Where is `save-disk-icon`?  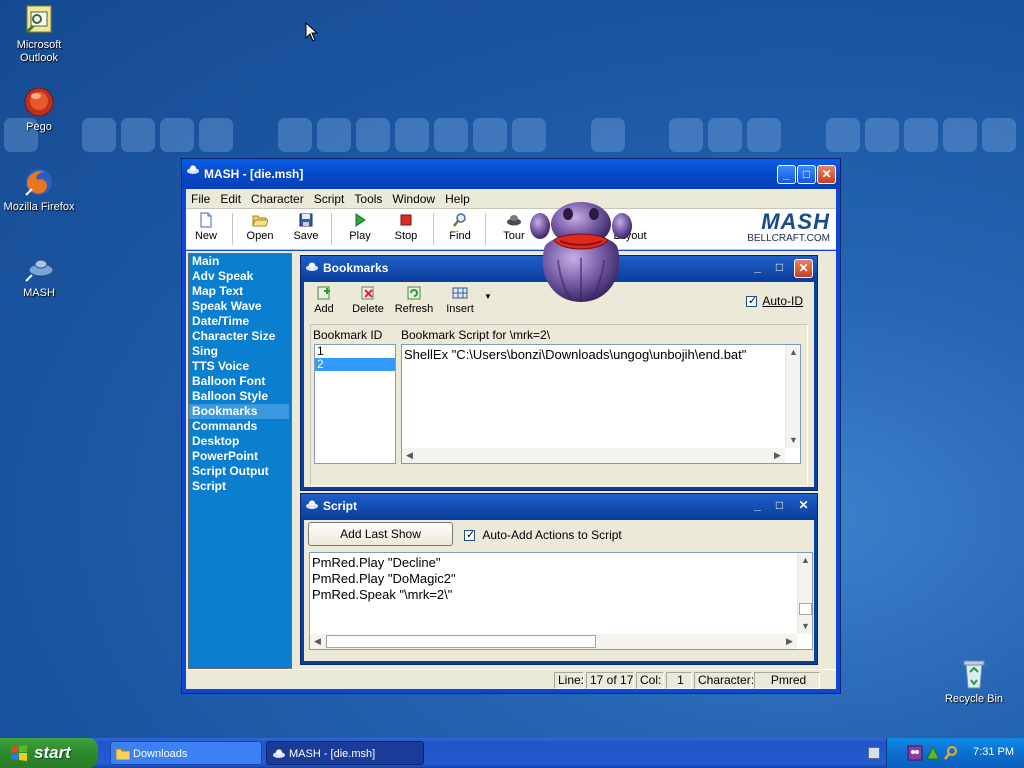
save-disk-icon is located at coordinates (306, 220).